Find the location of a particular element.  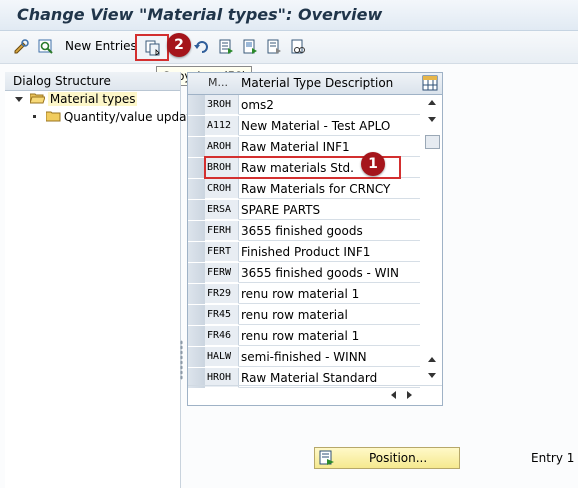

step-badge-1: 1 is located at coordinates (373, 164).